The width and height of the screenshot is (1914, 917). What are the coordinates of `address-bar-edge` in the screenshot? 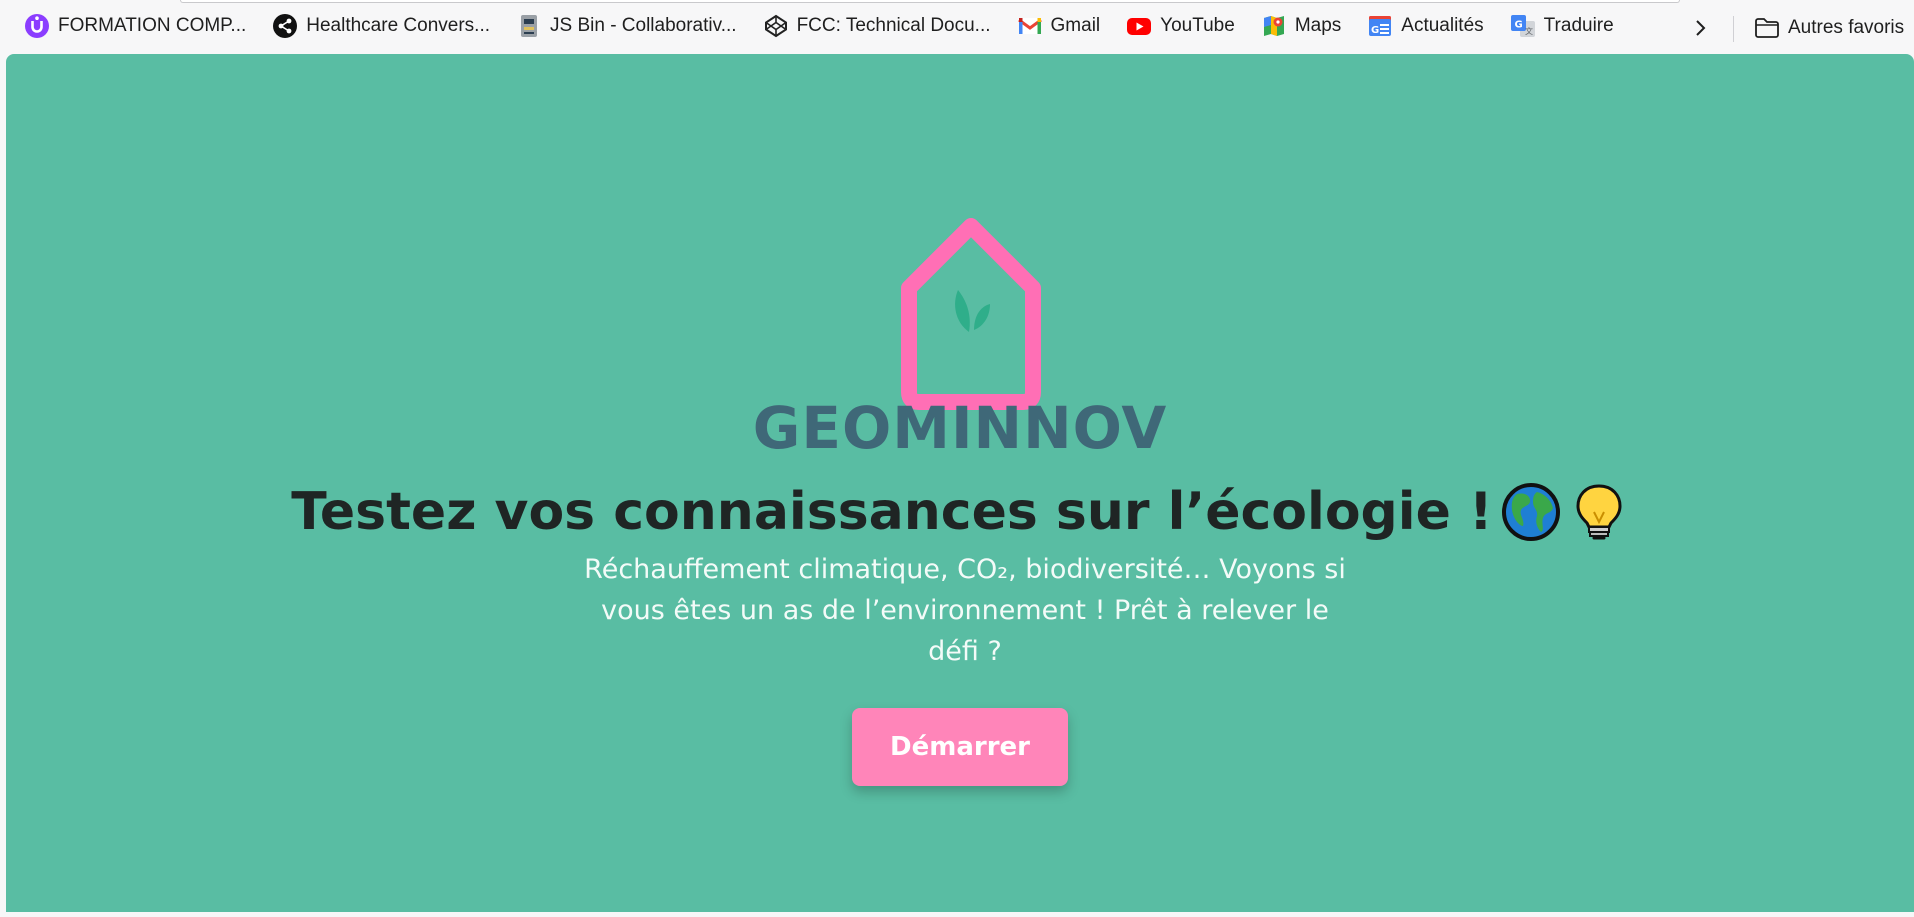 It's located at (930, 1).